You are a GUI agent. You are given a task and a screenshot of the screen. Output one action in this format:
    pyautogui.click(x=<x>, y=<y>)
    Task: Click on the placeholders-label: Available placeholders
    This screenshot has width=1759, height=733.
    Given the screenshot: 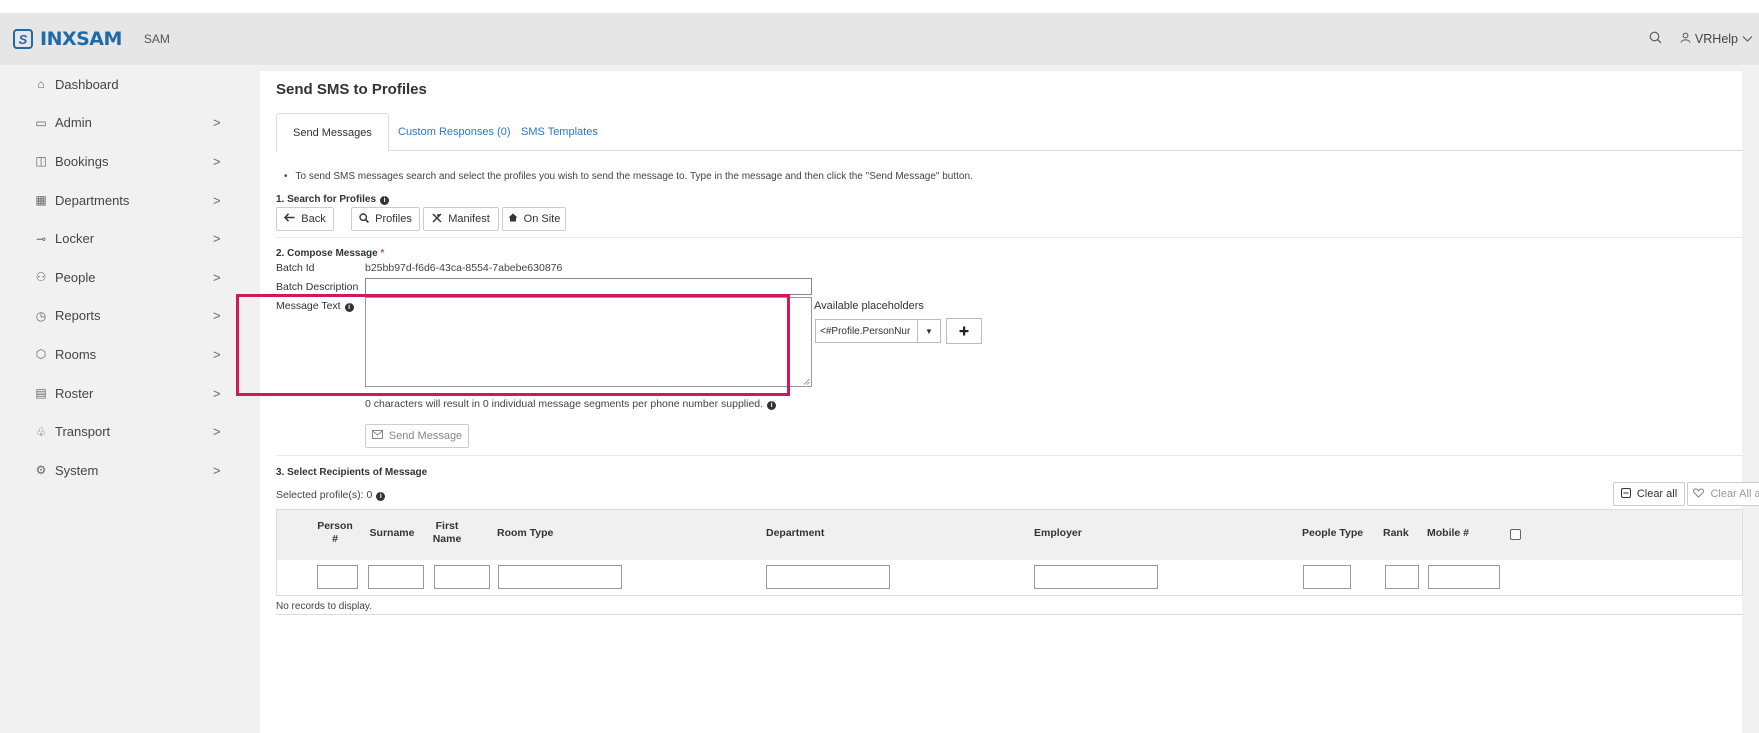 What is the action you would take?
    pyautogui.click(x=869, y=306)
    